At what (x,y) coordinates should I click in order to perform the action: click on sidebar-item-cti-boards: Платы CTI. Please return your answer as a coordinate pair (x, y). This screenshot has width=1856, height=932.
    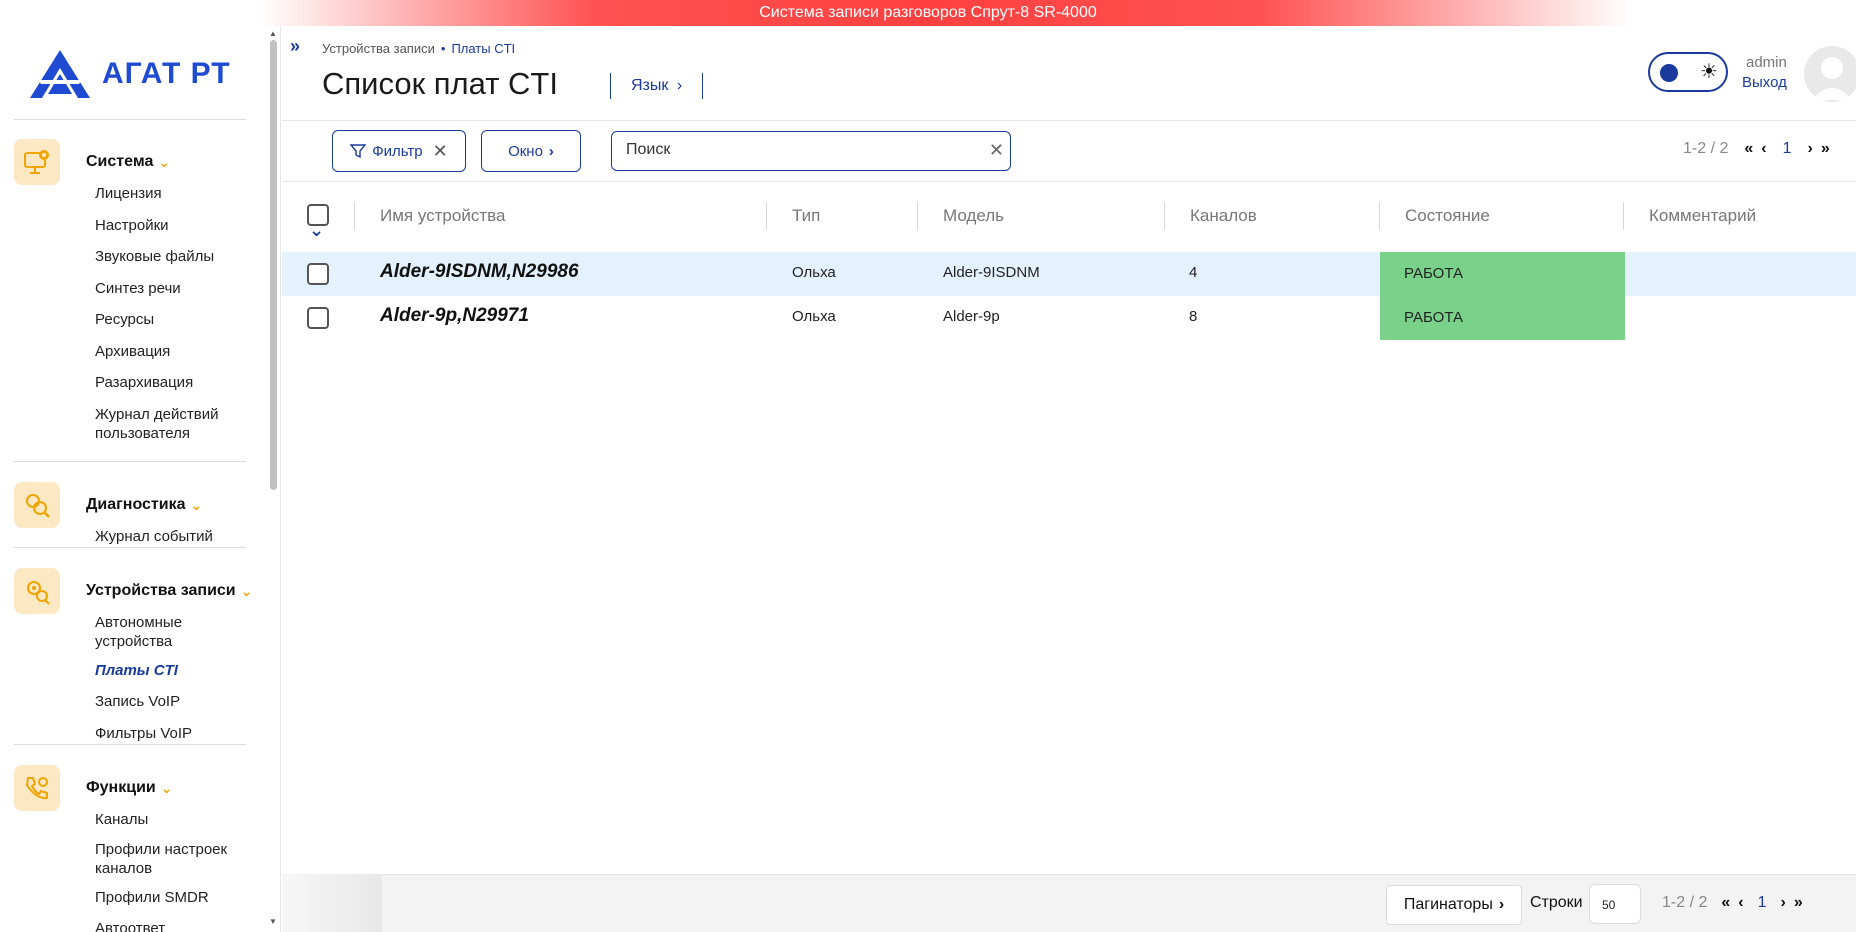
    Looking at the image, I should click on (170, 670).